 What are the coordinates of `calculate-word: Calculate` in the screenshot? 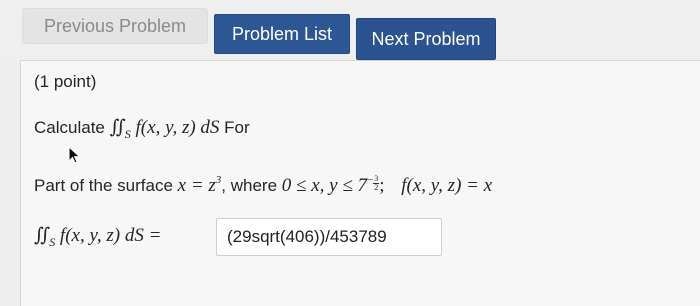 It's located at (69, 127).